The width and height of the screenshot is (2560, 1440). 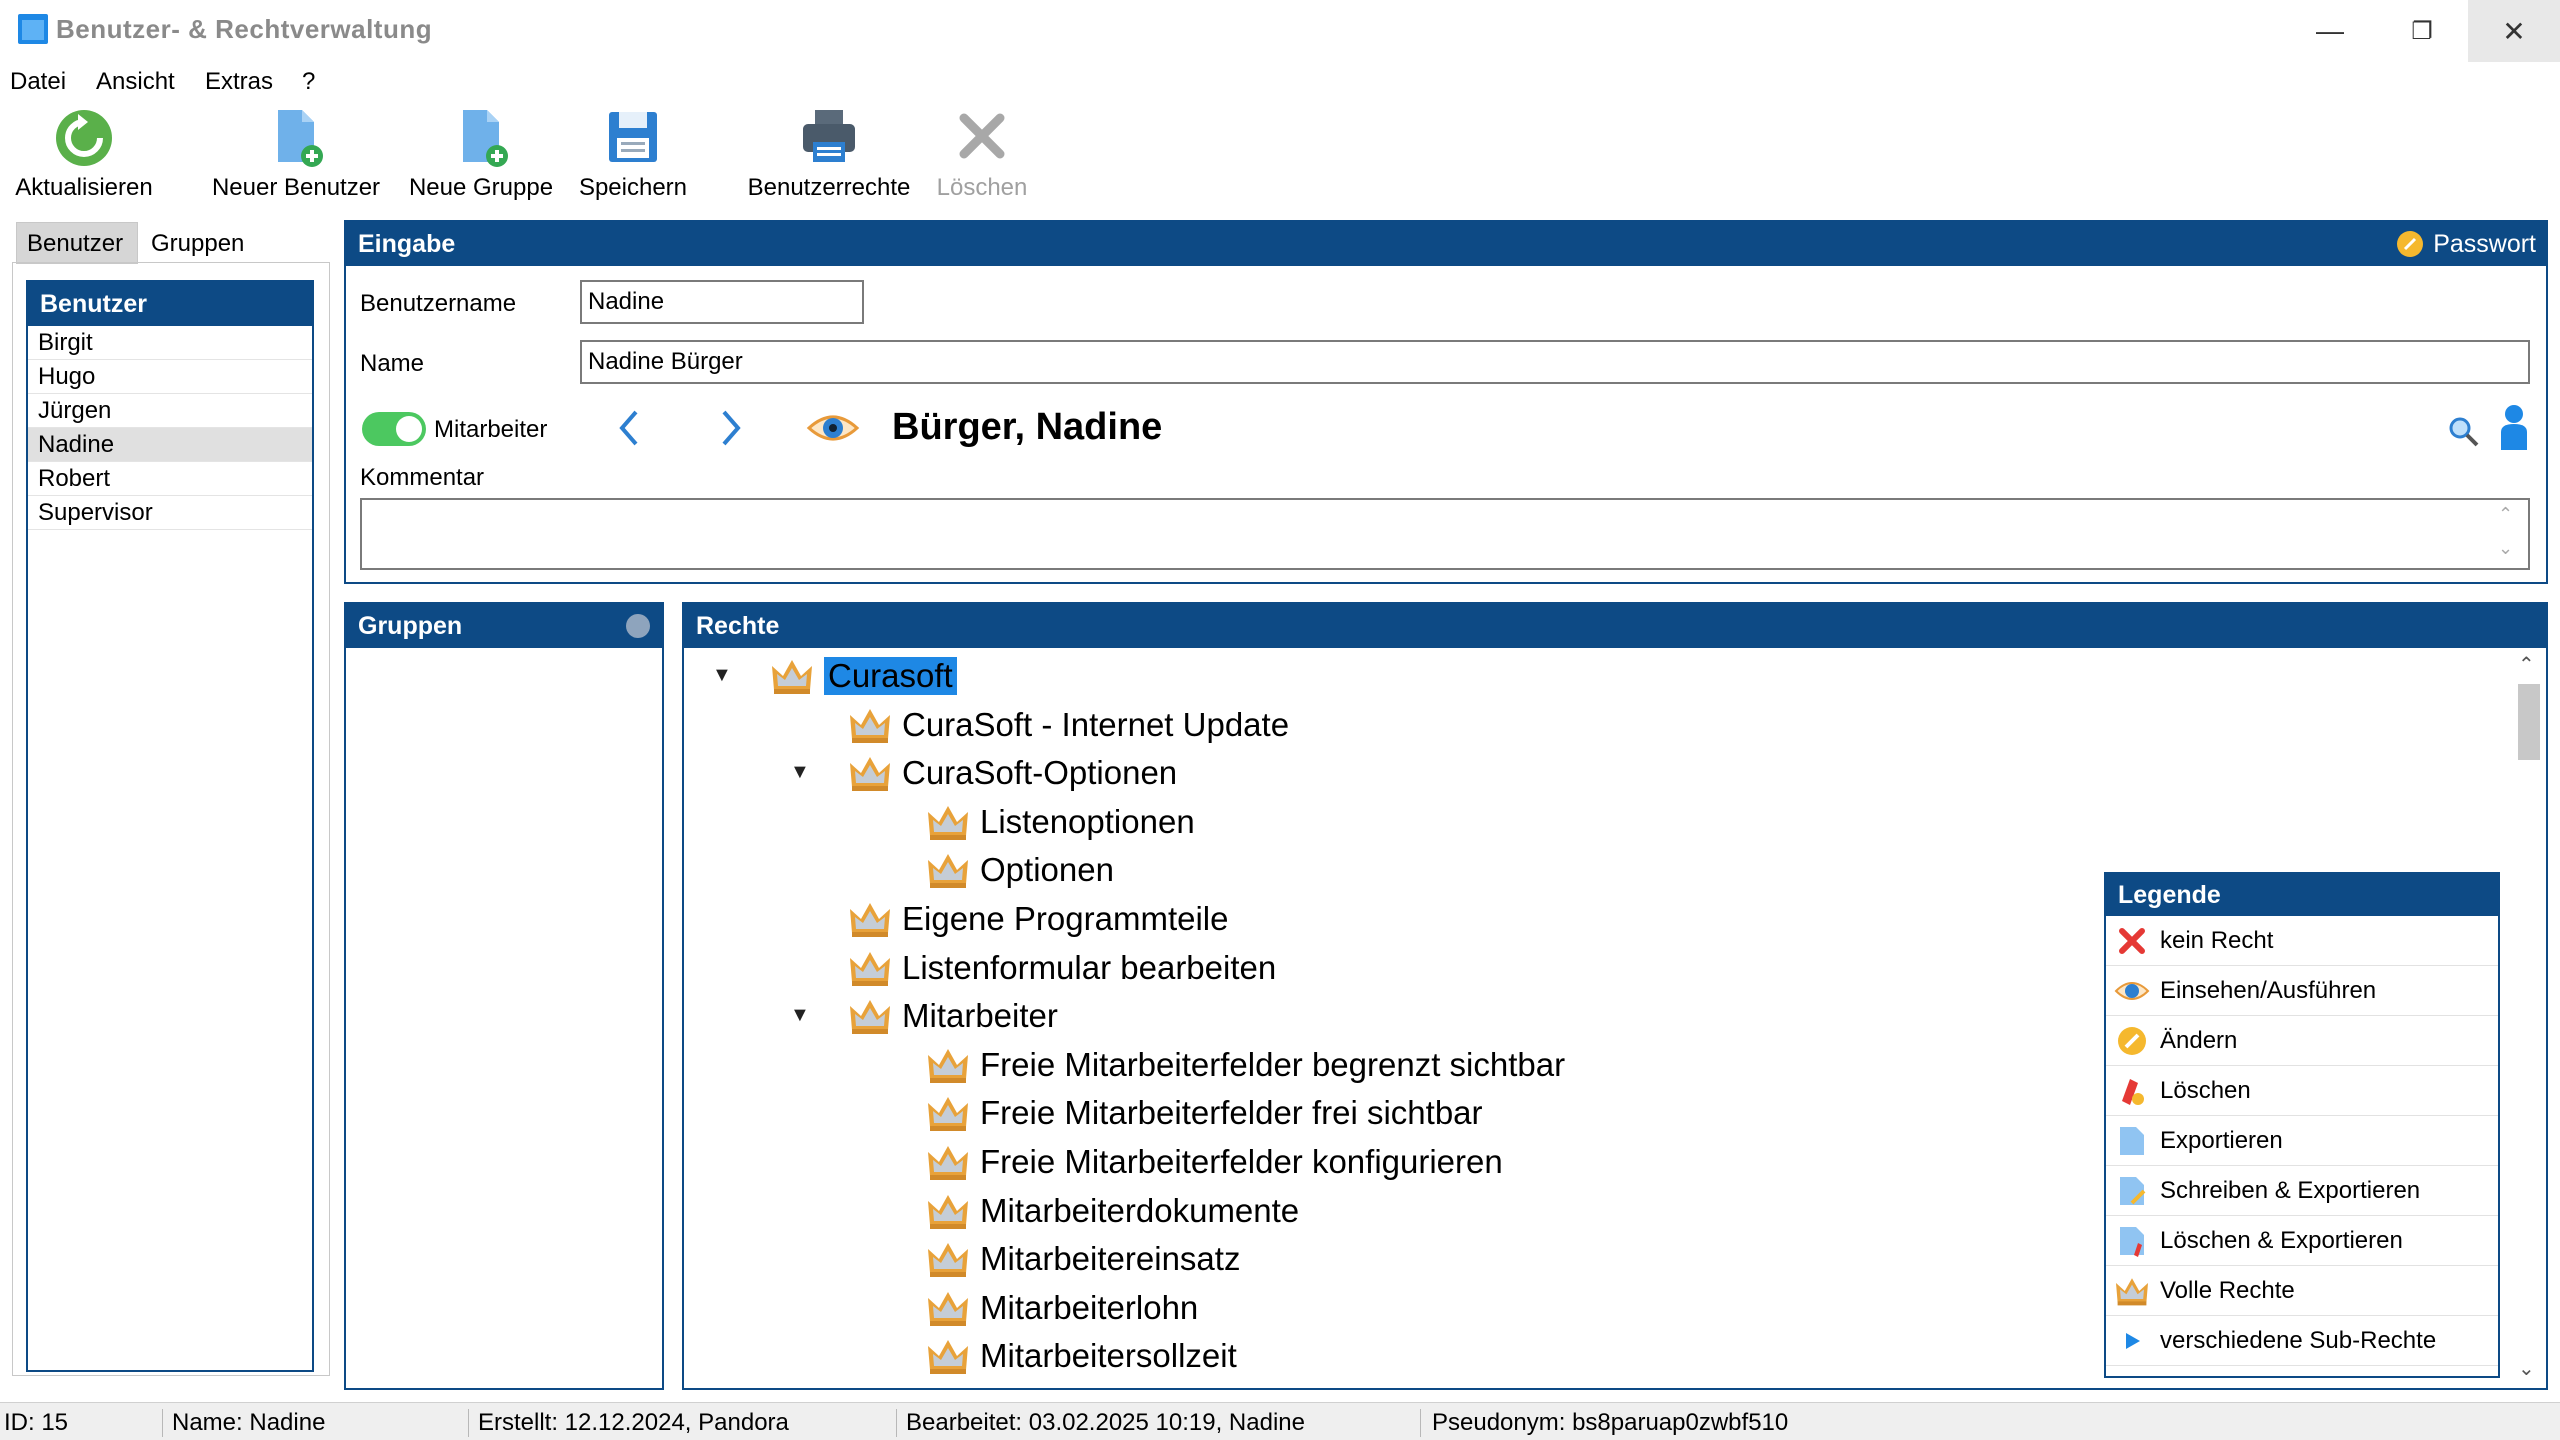 What do you see at coordinates (829, 156) in the screenshot?
I see `user-rights-button: Benutzerrechte` at bounding box center [829, 156].